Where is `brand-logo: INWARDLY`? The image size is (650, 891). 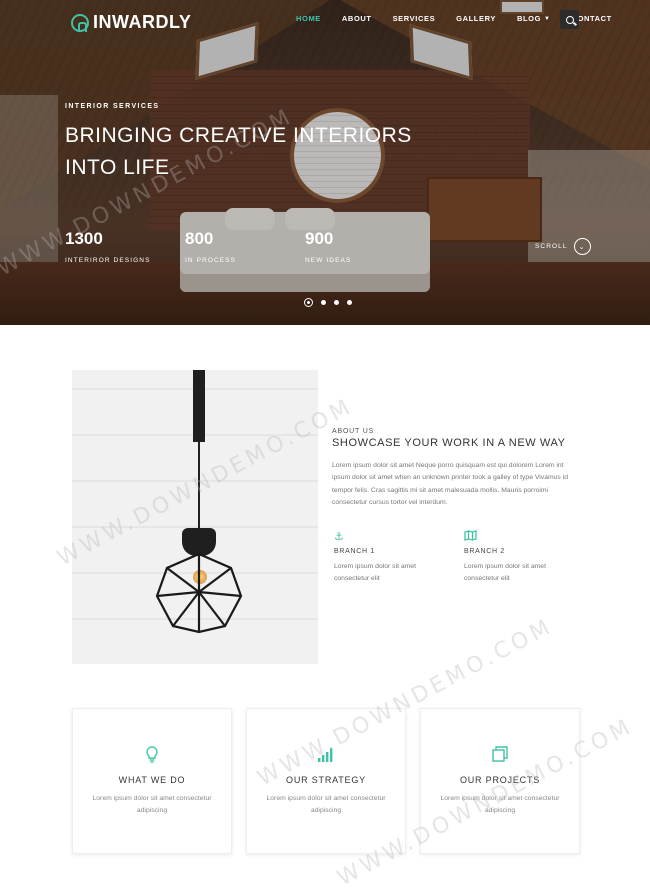
brand-logo: INWARDLY is located at coordinates (131, 22).